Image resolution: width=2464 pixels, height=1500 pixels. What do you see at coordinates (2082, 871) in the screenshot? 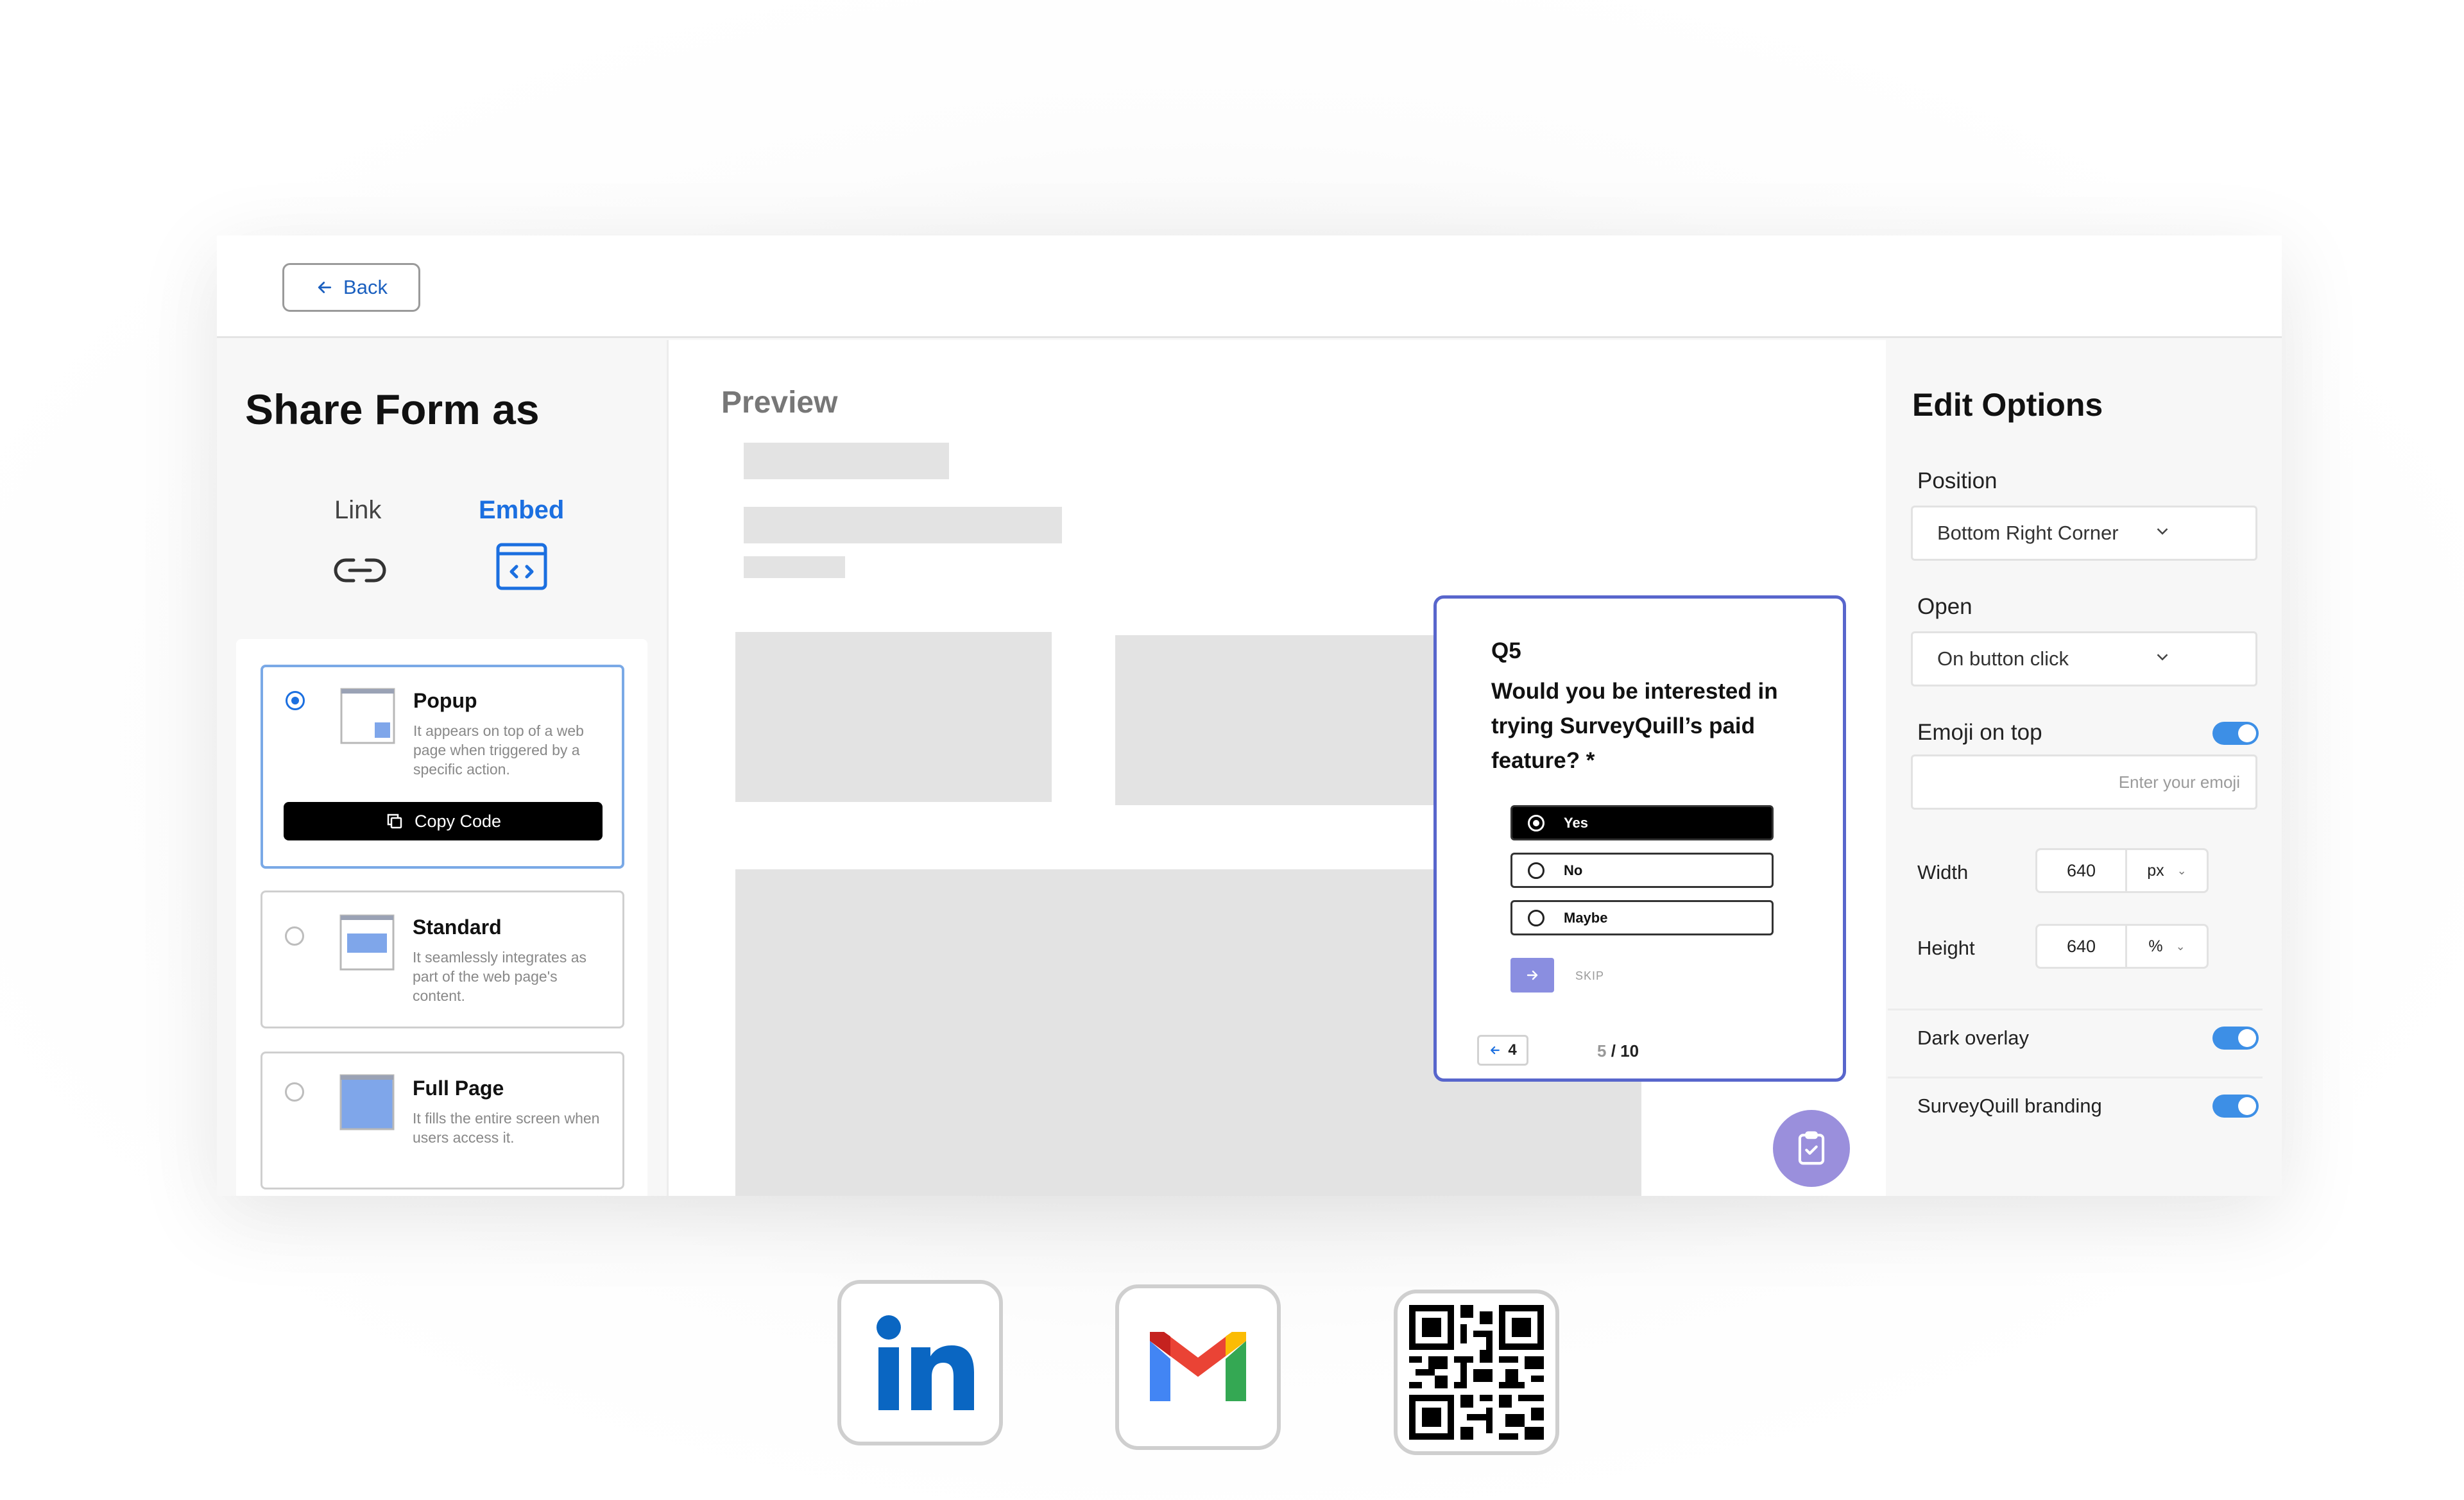
I see `width-value: 640` at bounding box center [2082, 871].